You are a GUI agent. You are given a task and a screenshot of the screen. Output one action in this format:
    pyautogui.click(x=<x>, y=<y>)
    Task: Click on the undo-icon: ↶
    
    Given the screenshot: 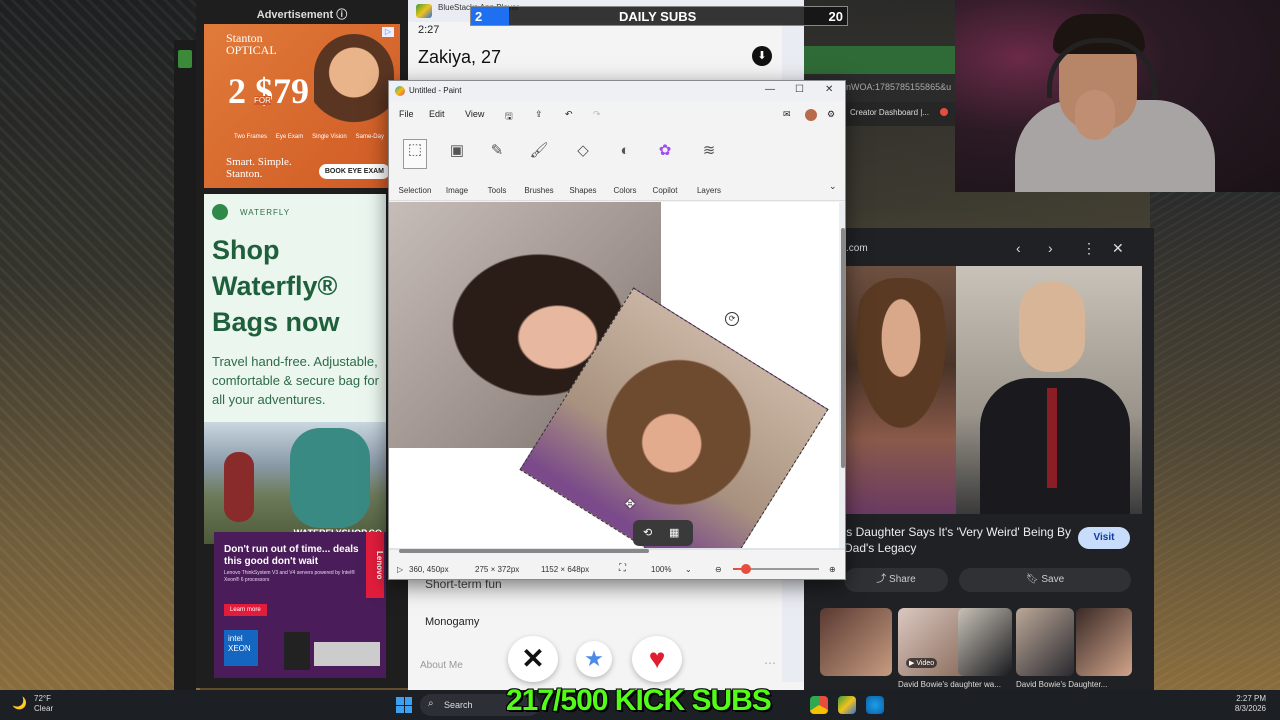 What is the action you would take?
    pyautogui.click(x=569, y=114)
    